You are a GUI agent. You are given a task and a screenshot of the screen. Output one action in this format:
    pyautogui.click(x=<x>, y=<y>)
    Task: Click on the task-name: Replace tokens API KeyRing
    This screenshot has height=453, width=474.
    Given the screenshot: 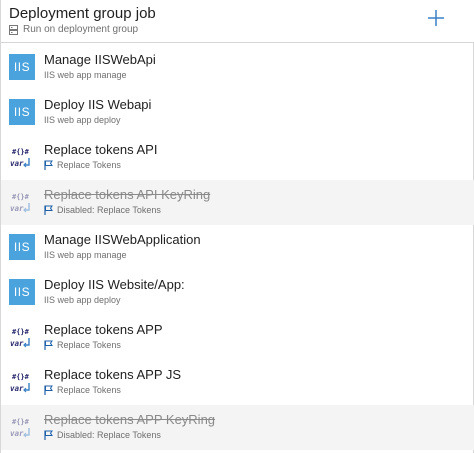 What is the action you would take?
    pyautogui.click(x=127, y=194)
    